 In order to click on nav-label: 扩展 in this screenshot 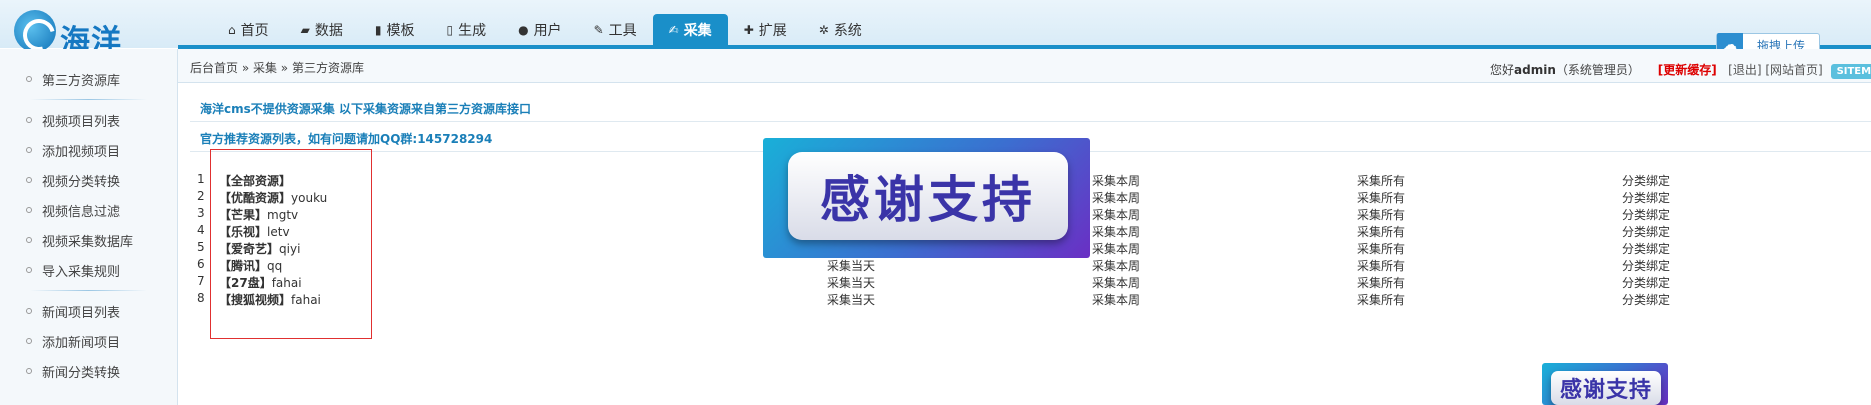, I will do `click(772, 30)`.